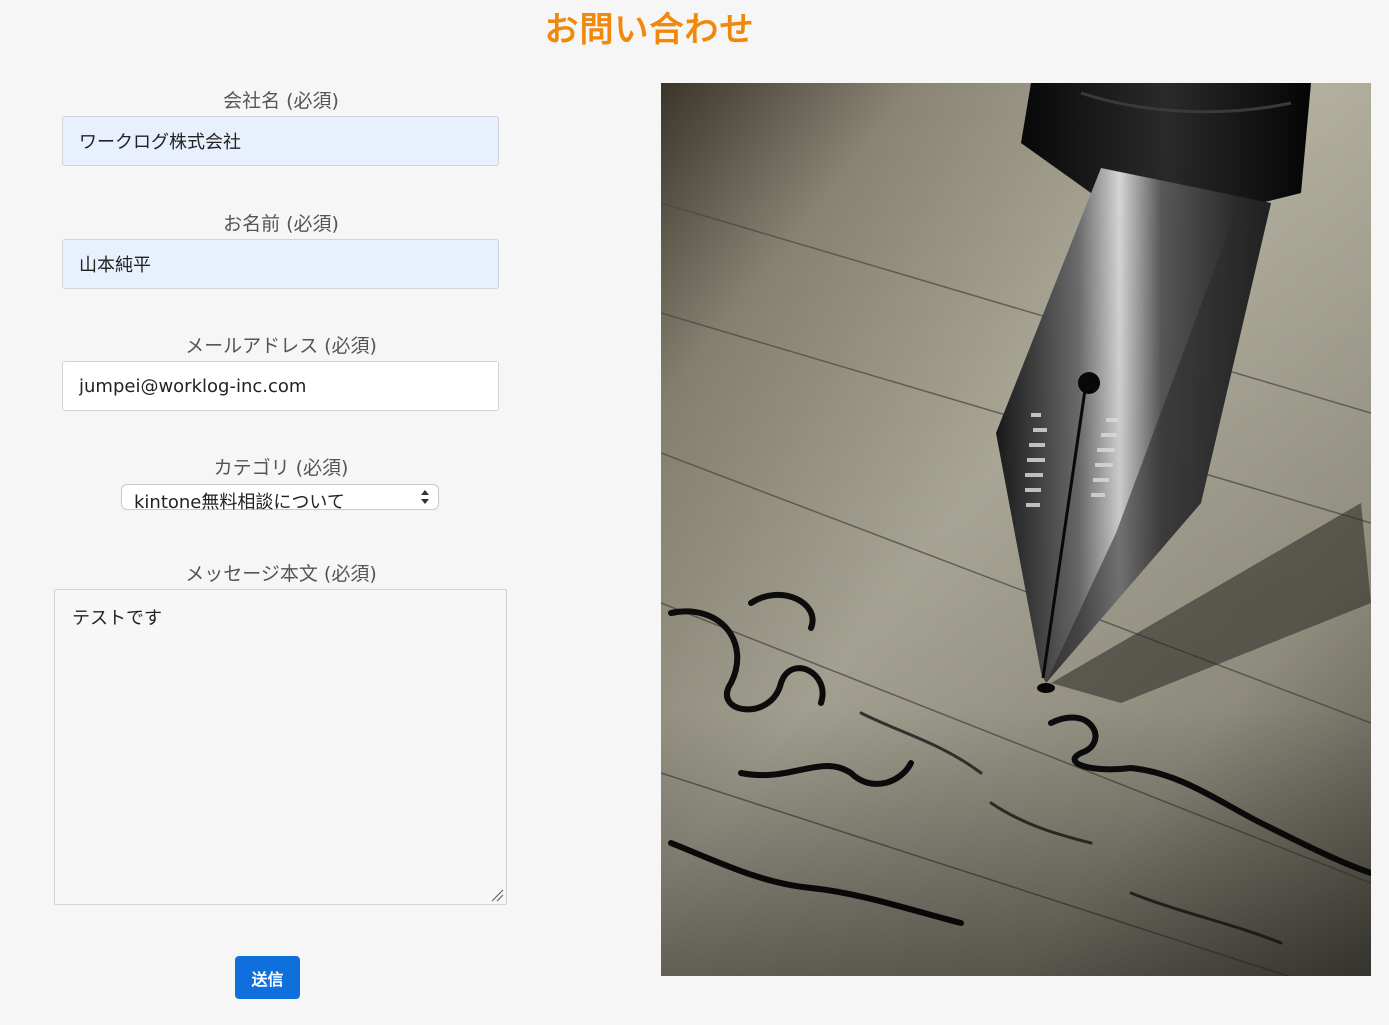  I want to click on resize-handle-icon, so click(497, 895).